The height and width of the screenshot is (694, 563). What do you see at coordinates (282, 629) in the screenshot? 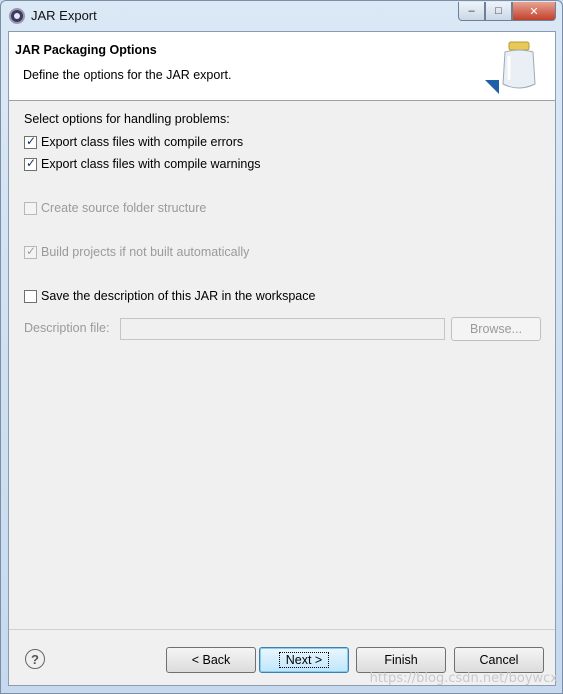
I see `footer-separator` at bounding box center [282, 629].